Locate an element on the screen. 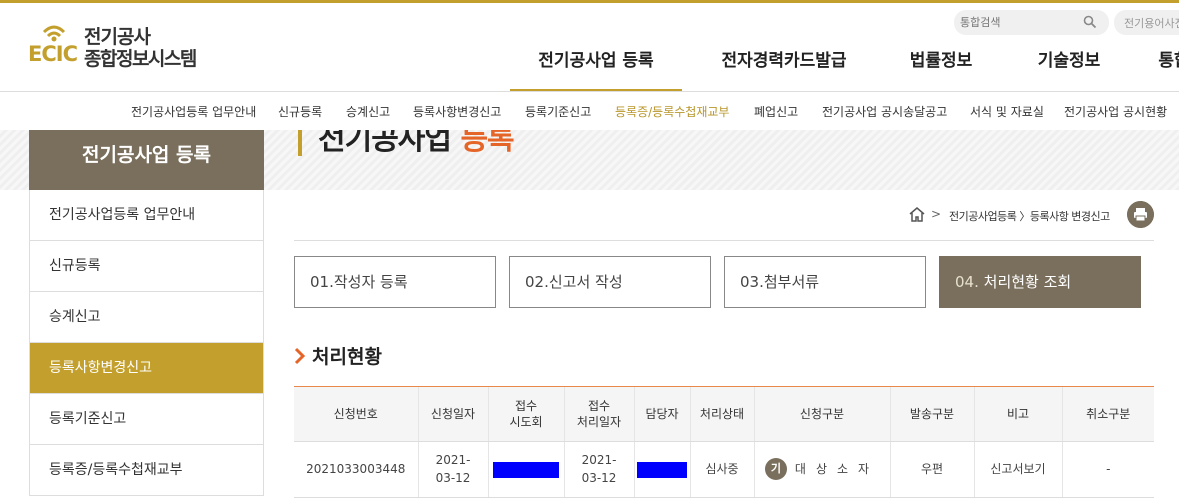  step-number: 01. is located at coordinates (322, 282).